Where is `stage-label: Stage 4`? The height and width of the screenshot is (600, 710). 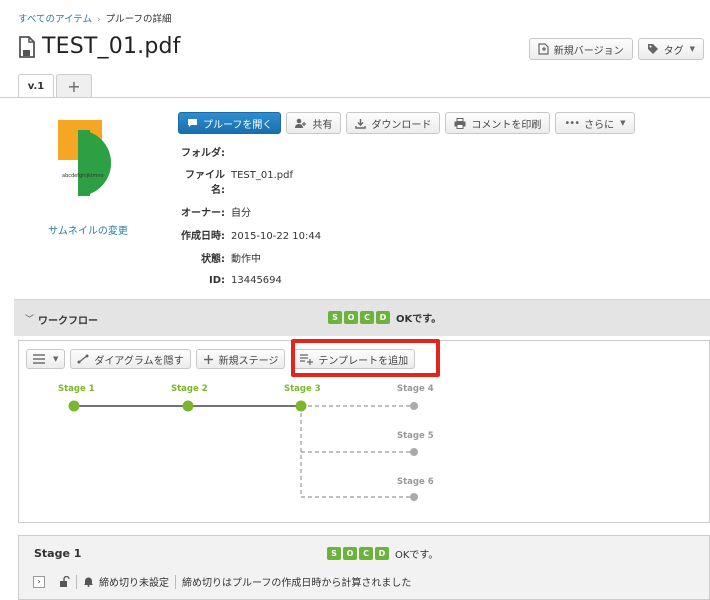
stage-label: Stage 4 is located at coordinates (415, 389).